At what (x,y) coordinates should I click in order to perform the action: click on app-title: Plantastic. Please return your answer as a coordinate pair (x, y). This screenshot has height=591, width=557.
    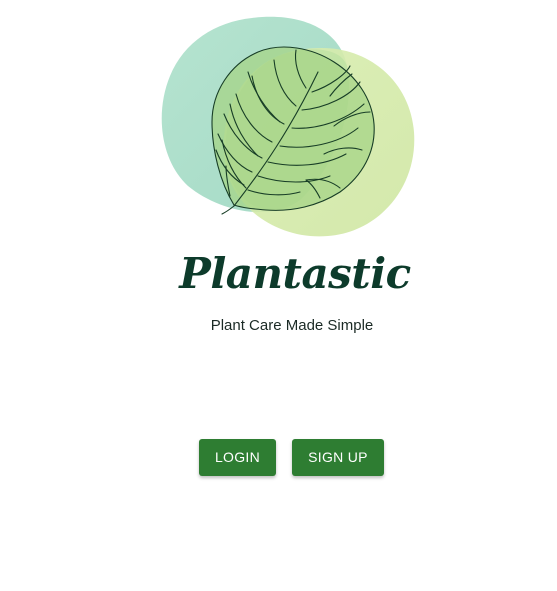
    Looking at the image, I should click on (295, 273).